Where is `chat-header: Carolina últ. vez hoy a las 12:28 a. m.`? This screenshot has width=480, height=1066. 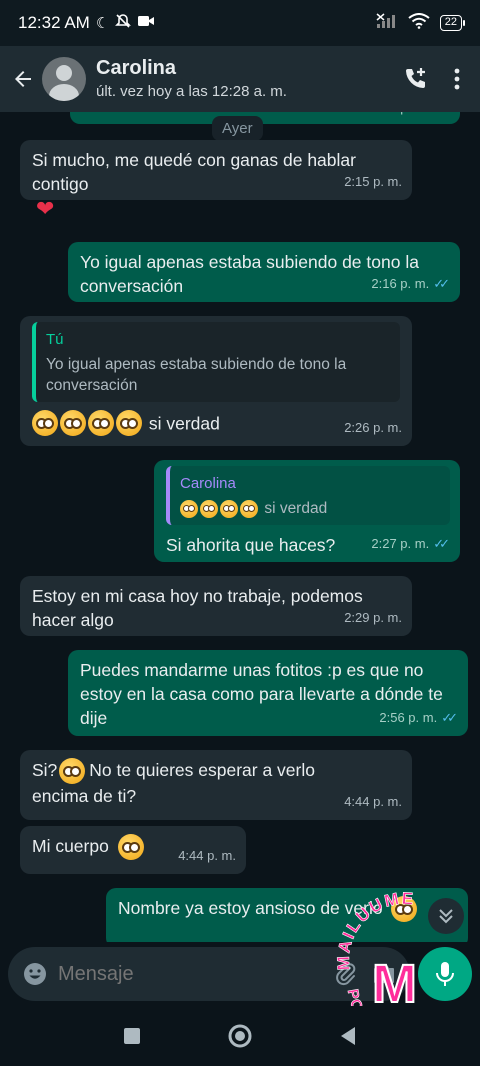 chat-header: Carolina últ. vez hoy a las 12:28 a. m. is located at coordinates (240, 79).